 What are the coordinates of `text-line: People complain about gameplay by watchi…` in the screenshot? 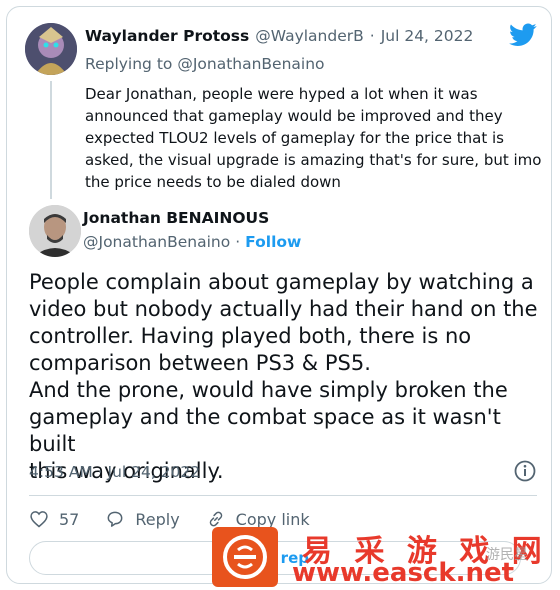 It's located at (281, 282).